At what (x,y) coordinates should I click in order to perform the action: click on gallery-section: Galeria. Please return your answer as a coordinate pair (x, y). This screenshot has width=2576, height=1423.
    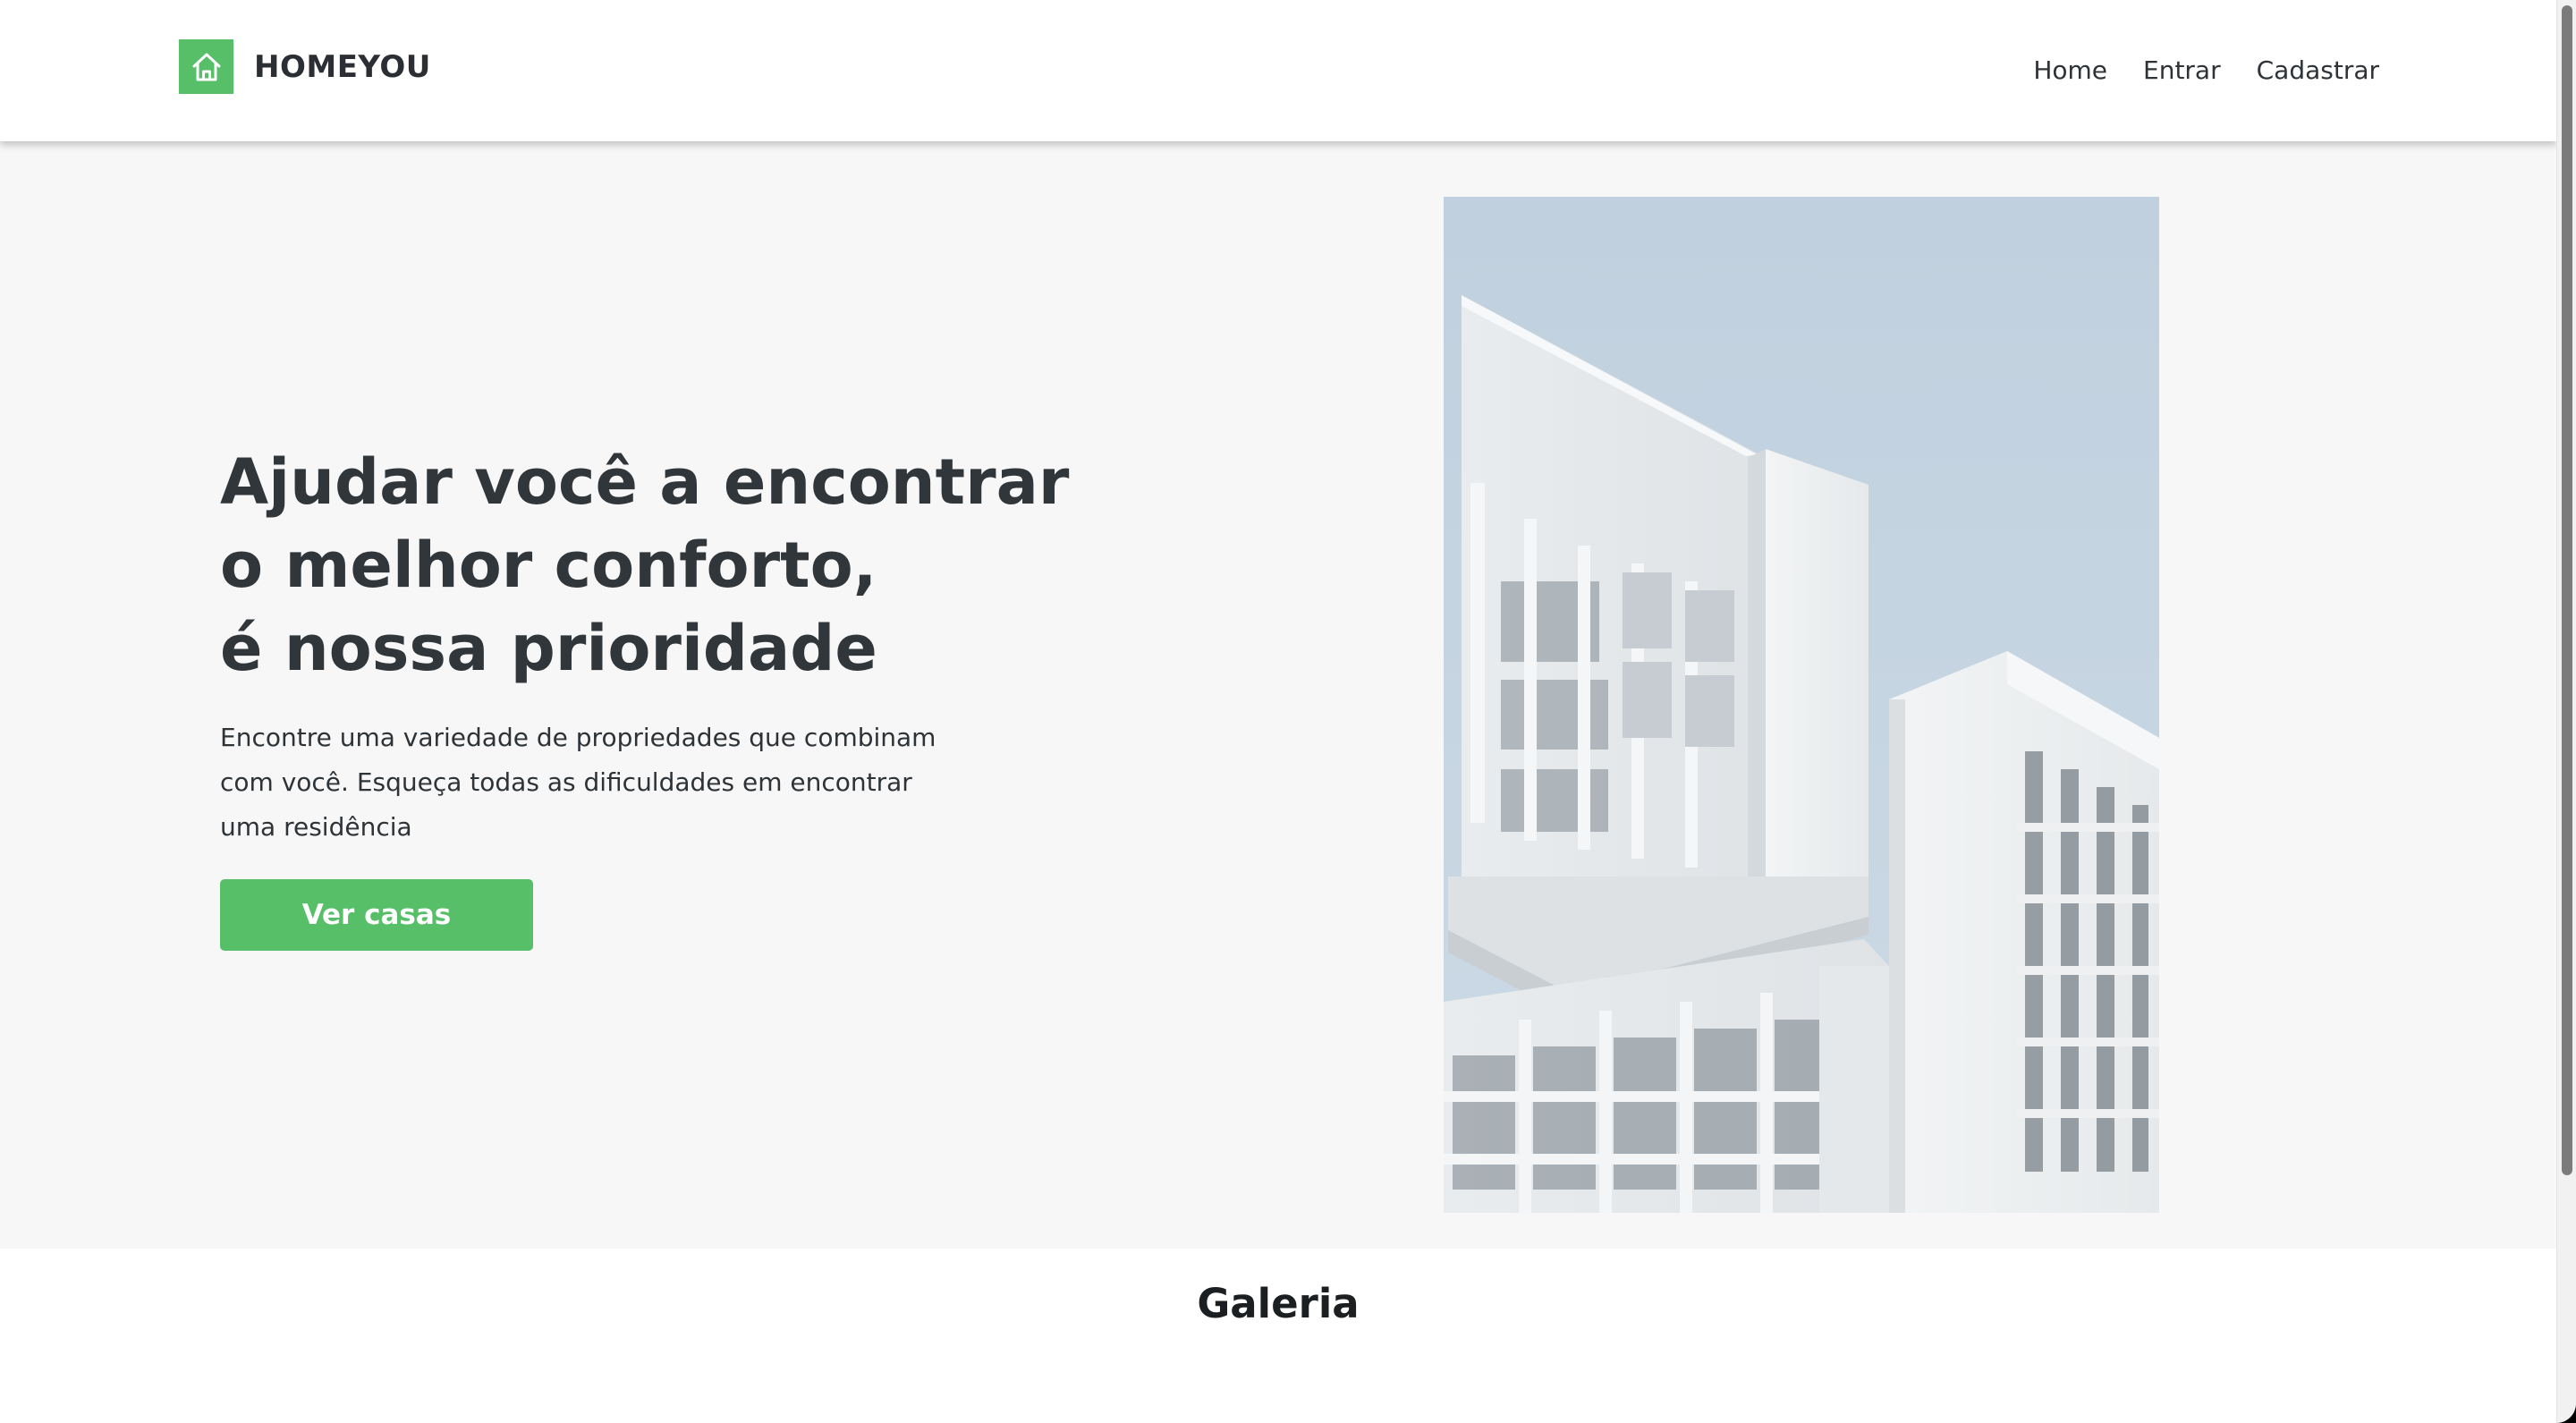
    Looking at the image, I should click on (1278, 1336).